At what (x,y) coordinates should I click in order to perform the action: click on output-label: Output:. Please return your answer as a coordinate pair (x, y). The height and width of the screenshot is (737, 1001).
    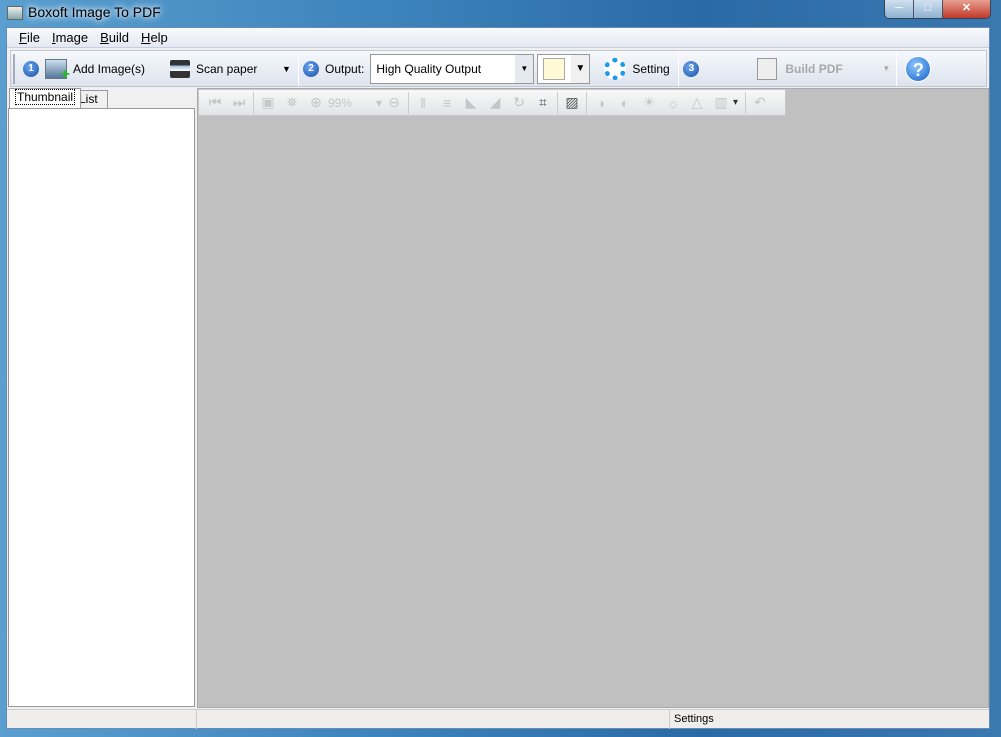
    Looking at the image, I should click on (345, 68).